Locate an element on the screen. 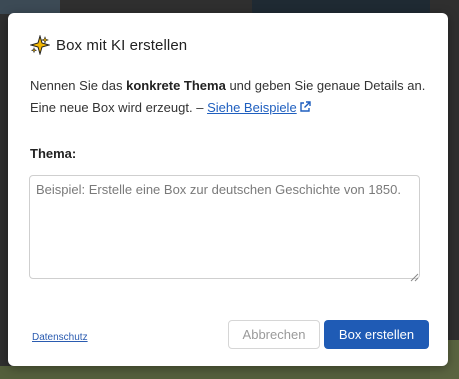  background-footer is located at coordinates (229, 372).